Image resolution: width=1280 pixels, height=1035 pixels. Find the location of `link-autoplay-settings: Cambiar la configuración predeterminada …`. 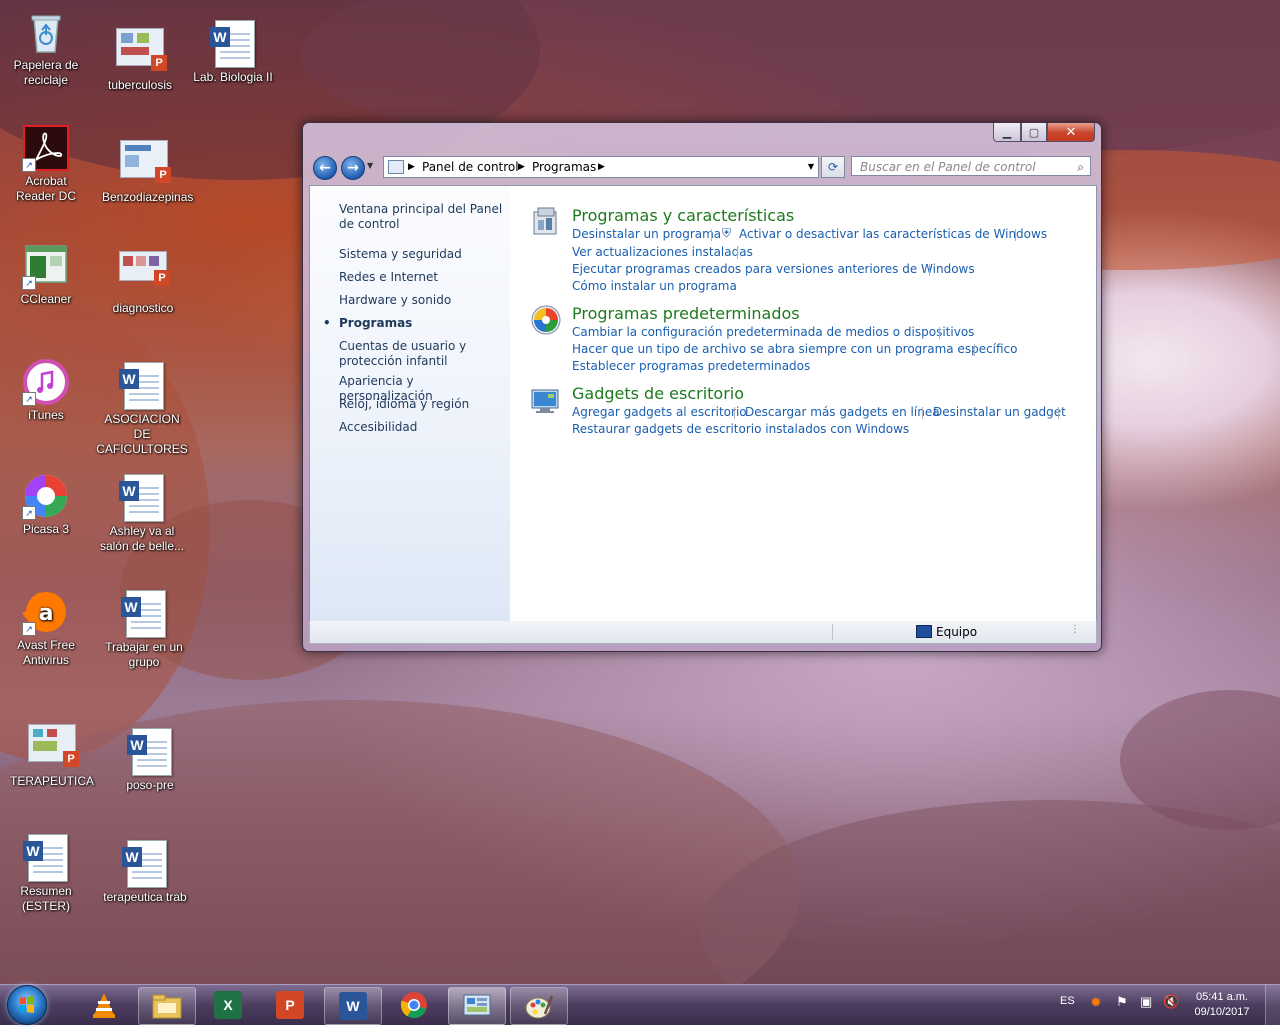

link-autoplay-settings: Cambiar la configuración predeterminada … is located at coordinates (773, 332).